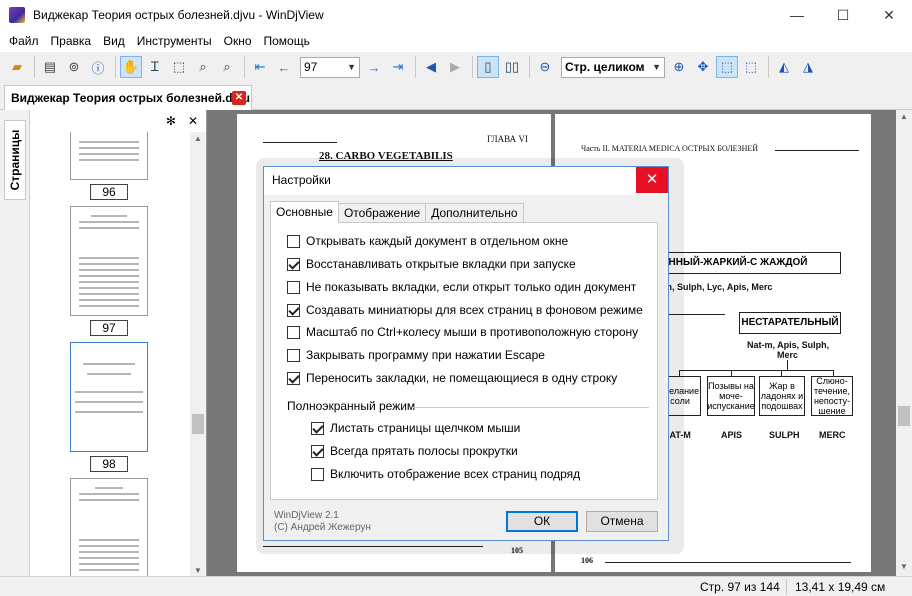 This screenshot has width=912, height=596. What do you see at coordinates (71, 41) in the screenshot?
I see `menu-edit: Правка` at bounding box center [71, 41].